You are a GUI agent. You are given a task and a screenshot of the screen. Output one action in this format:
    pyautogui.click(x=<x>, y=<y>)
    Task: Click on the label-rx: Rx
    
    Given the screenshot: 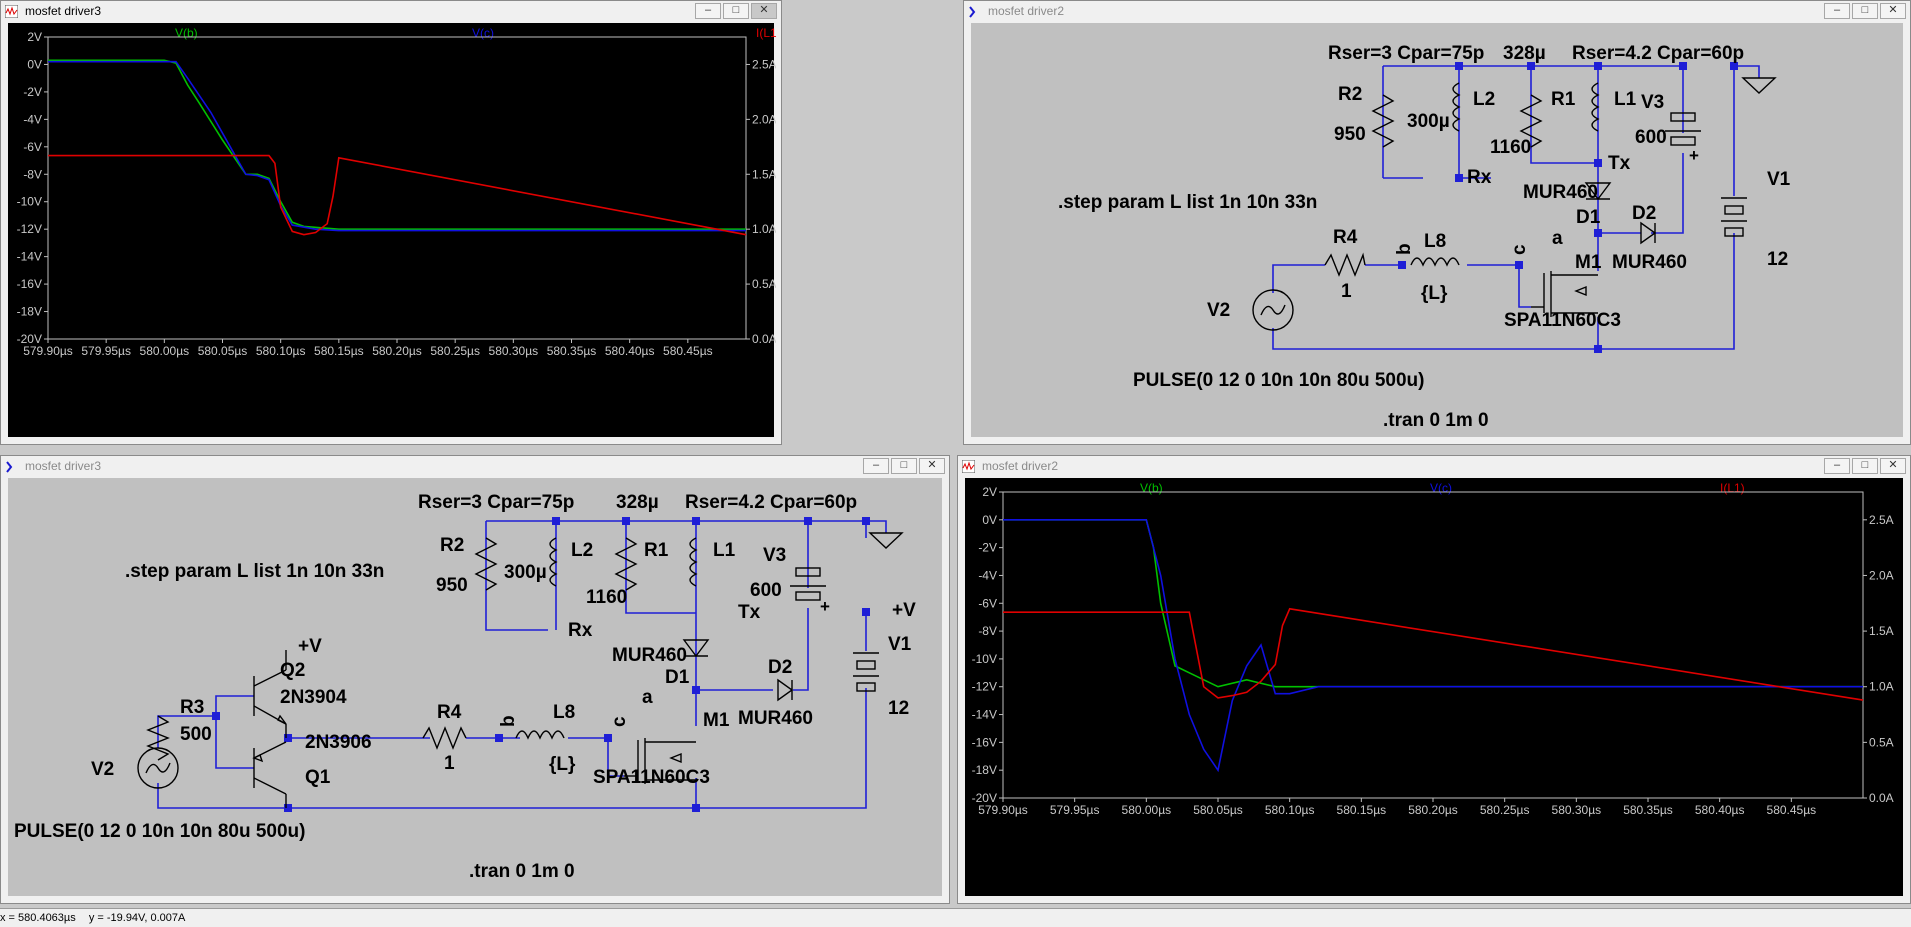 What is the action you would take?
    pyautogui.click(x=580, y=630)
    